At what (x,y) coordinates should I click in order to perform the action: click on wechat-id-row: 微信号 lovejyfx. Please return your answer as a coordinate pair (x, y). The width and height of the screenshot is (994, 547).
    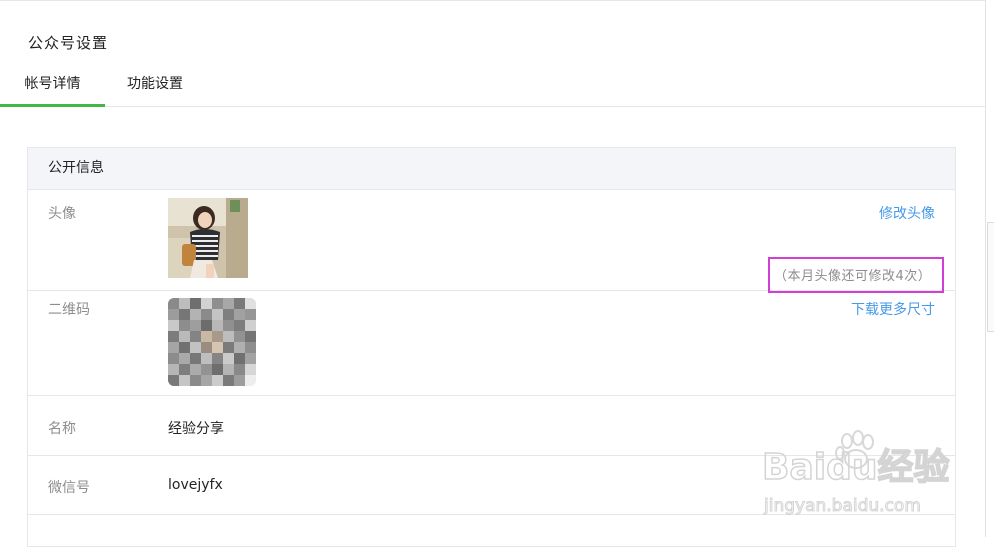
    Looking at the image, I should click on (491, 485).